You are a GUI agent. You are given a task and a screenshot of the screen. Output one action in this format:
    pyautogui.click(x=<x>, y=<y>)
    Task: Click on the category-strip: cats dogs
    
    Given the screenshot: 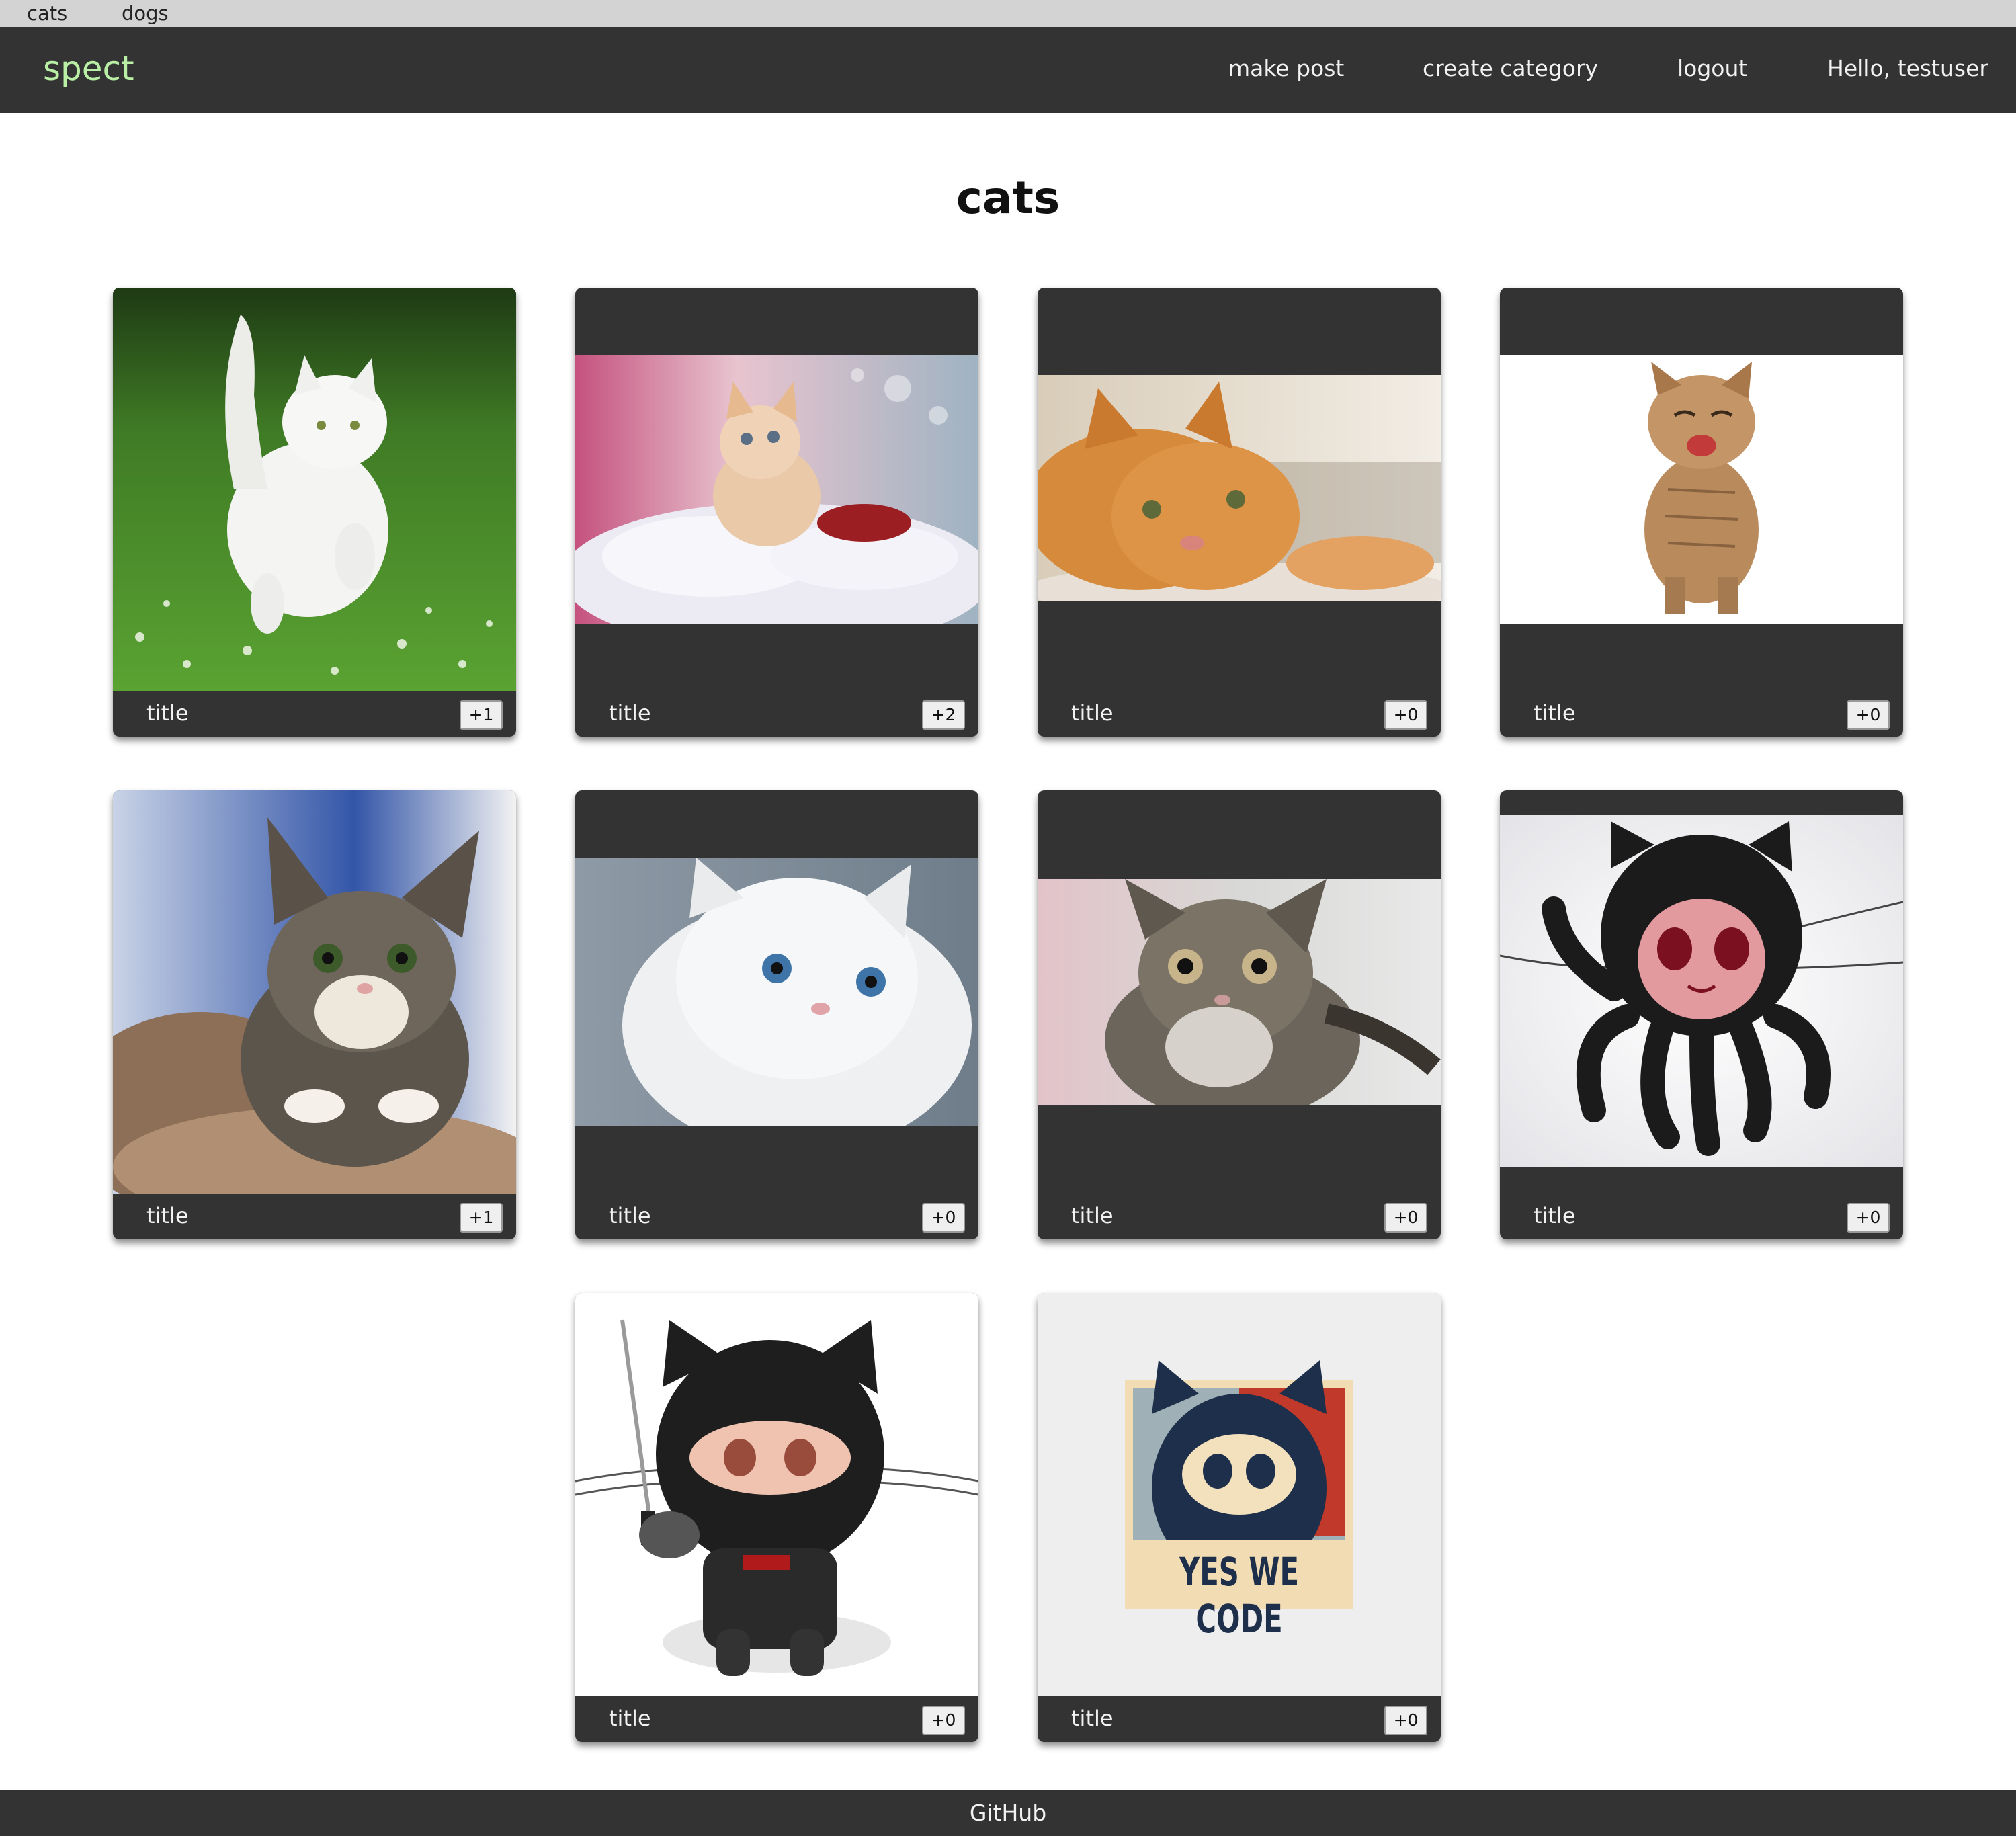 What is the action you would take?
    pyautogui.click(x=1008, y=13)
    